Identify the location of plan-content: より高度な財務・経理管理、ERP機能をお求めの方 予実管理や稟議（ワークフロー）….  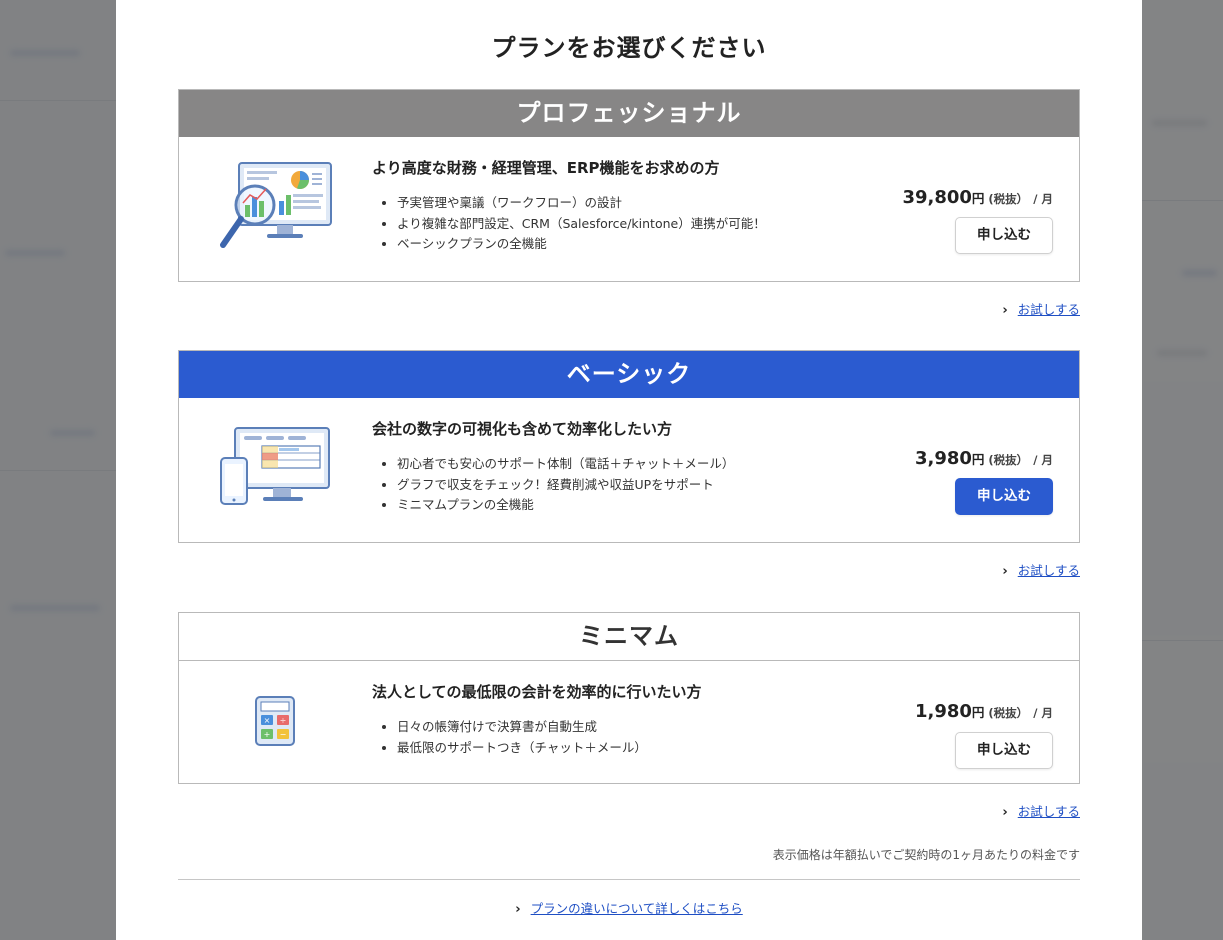
(607, 206).